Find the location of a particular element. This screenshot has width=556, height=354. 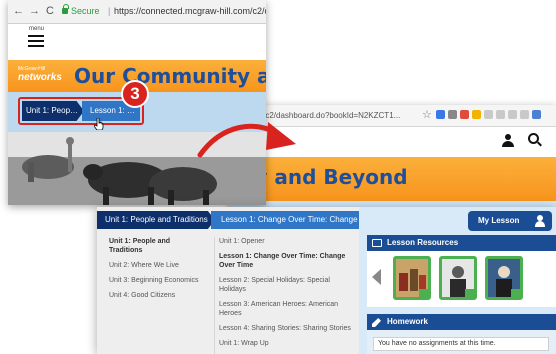

lock-icon is located at coordinates (65, 9).